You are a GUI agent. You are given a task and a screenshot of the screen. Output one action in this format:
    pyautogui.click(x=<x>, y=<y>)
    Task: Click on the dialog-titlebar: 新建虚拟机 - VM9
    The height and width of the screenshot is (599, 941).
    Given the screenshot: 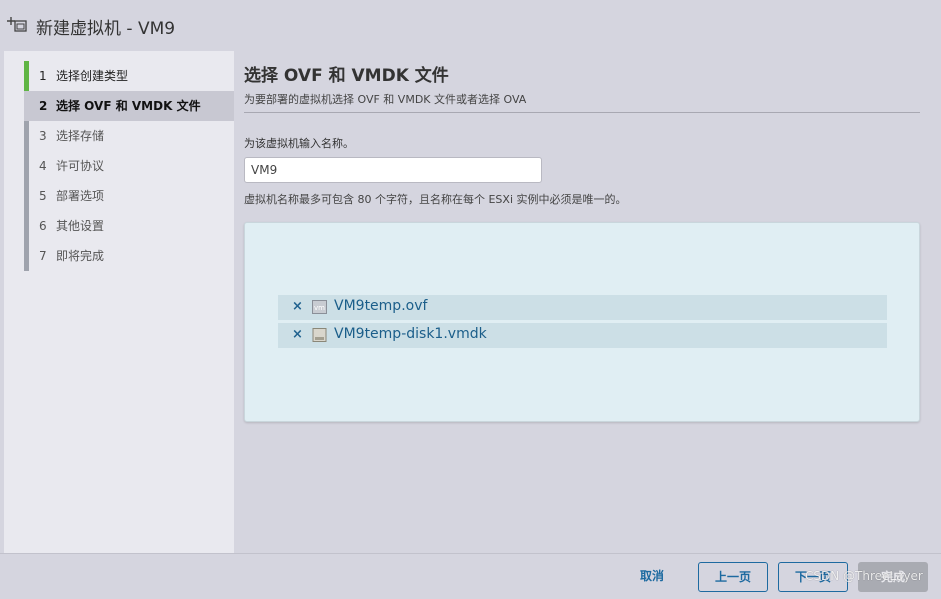 What is the action you would take?
    pyautogui.click(x=470, y=25)
    